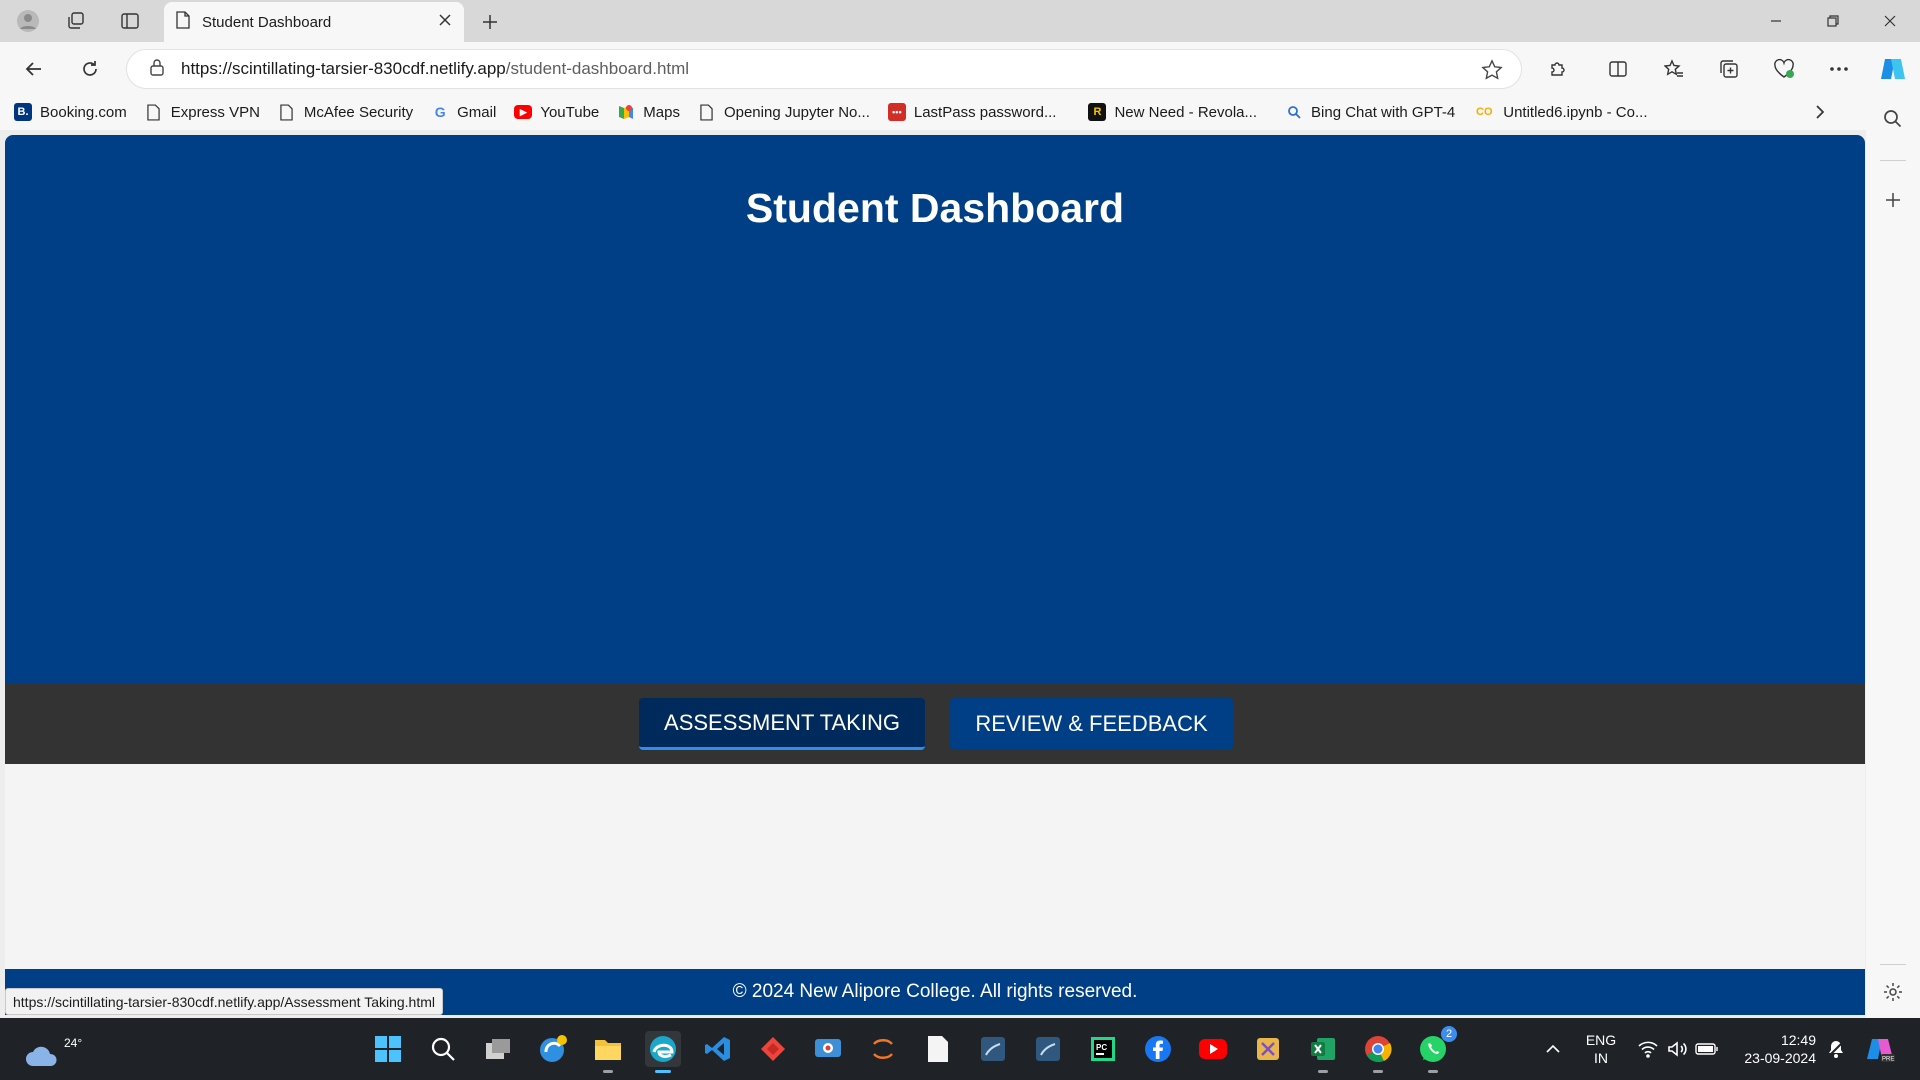  What do you see at coordinates (1776, 21) in the screenshot?
I see `minimize-icon` at bounding box center [1776, 21].